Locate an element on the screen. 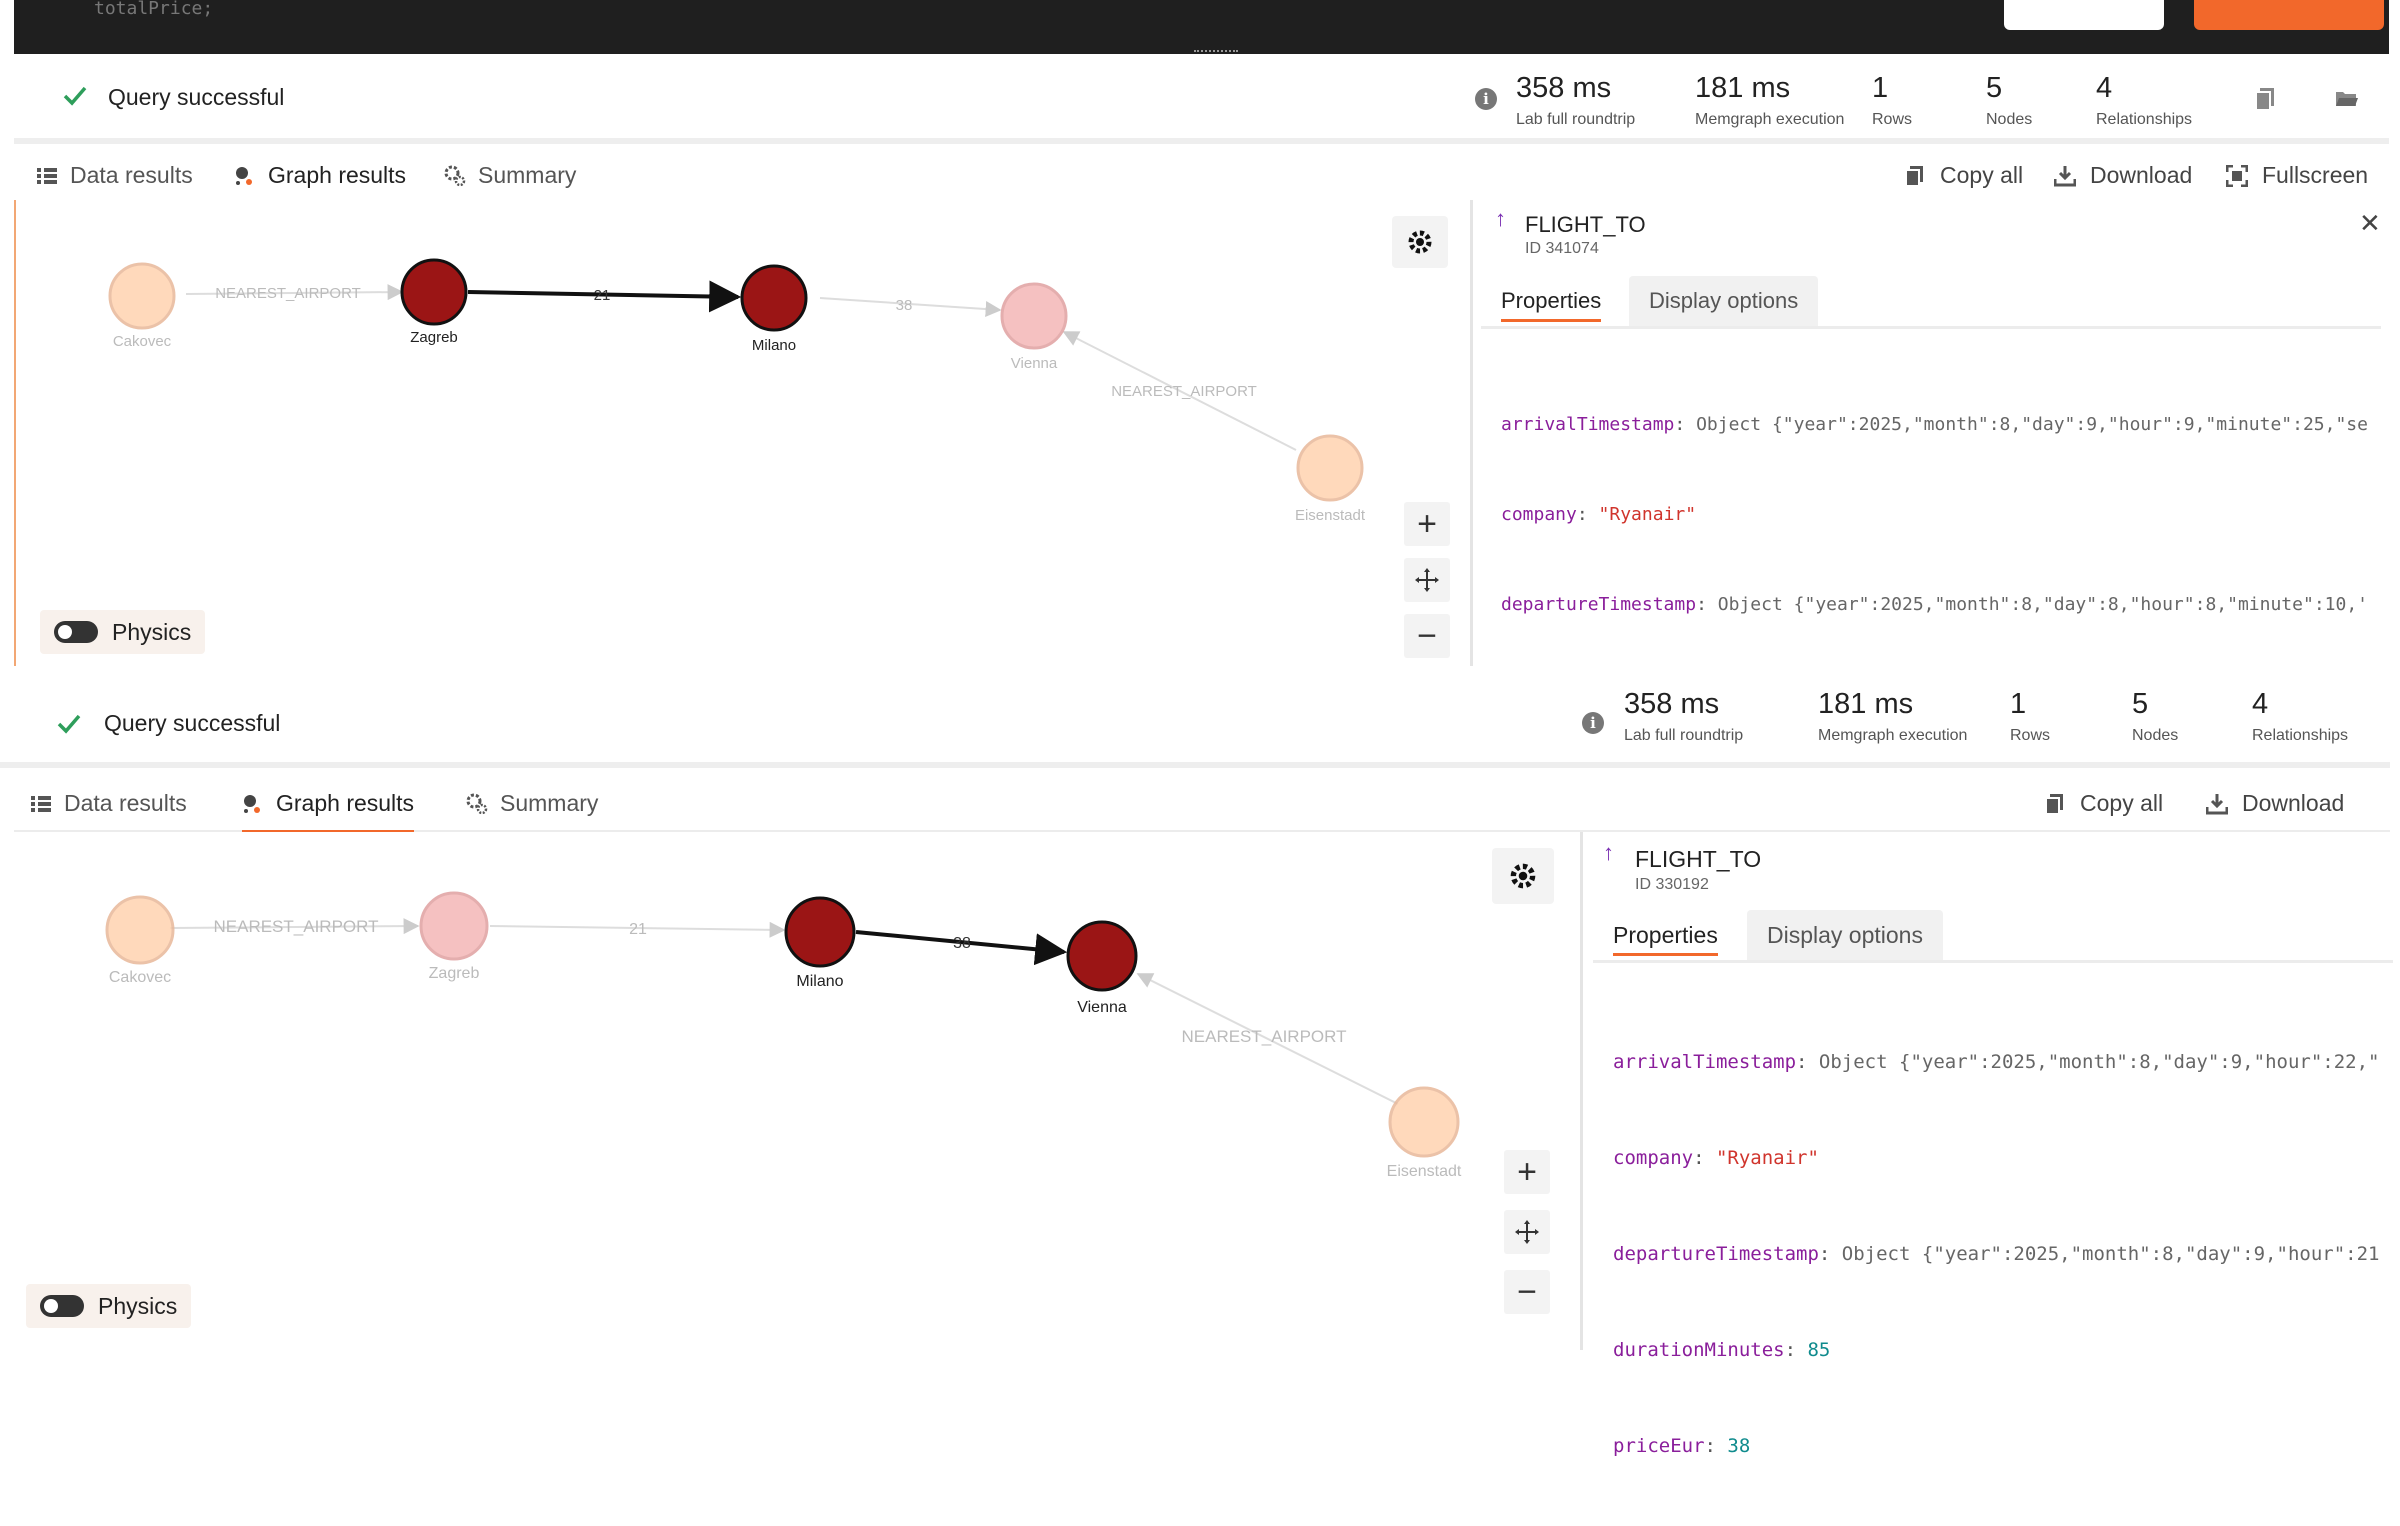 The height and width of the screenshot is (1526, 2400). close-icon: ✕ is located at coordinates (2370, 223).